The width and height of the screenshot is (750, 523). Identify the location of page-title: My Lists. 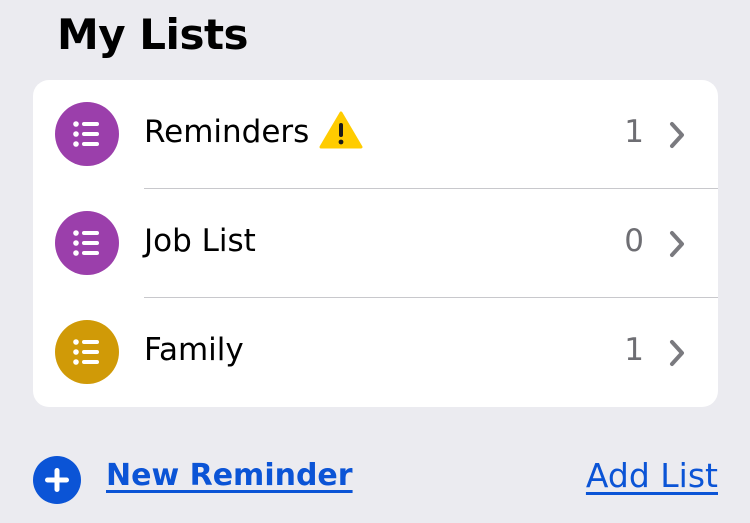
(153, 34).